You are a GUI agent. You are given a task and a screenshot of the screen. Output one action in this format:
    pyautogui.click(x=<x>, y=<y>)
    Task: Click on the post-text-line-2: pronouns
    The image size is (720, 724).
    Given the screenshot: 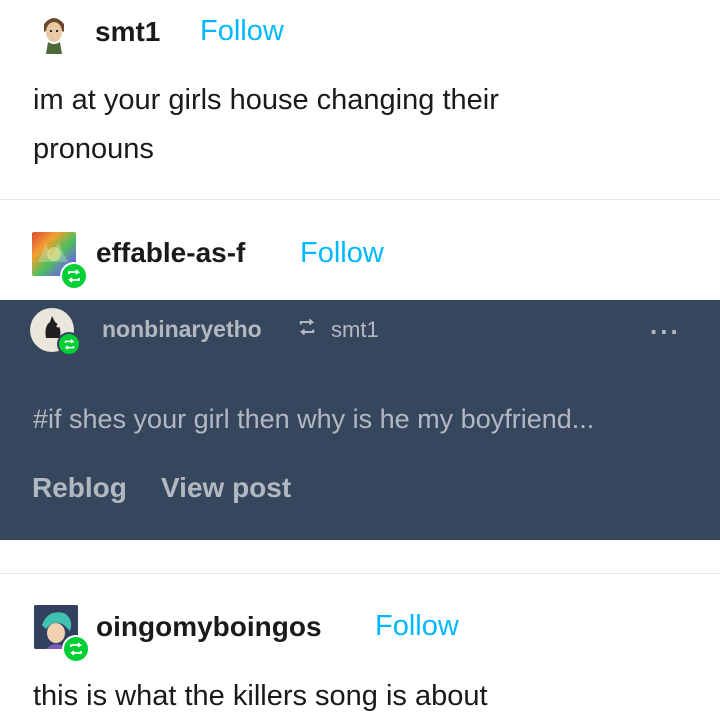 What is the action you would take?
    pyautogui.click(x=93, y=149)
    